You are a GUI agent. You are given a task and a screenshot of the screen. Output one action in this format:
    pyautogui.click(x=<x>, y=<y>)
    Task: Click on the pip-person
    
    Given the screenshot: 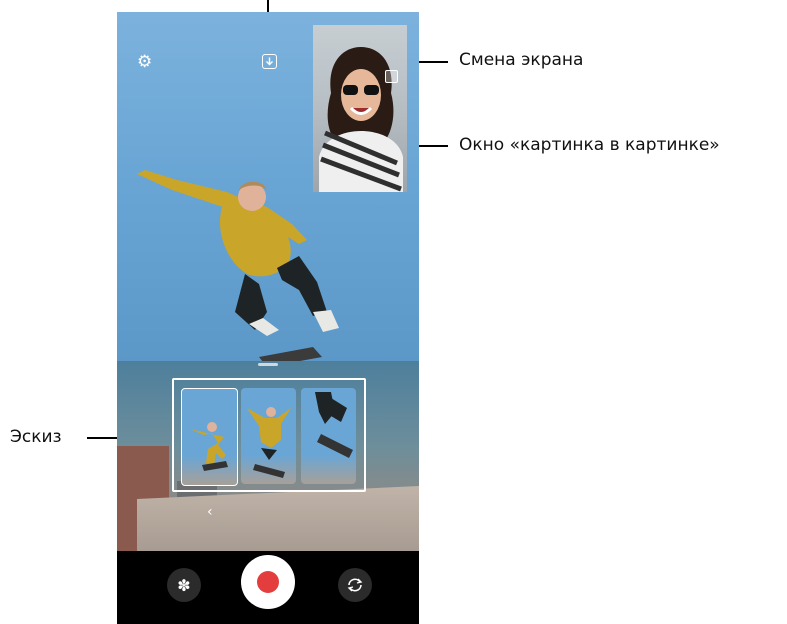 What is the action you would take?
    pyautogui.click(x=361, y=119)
    